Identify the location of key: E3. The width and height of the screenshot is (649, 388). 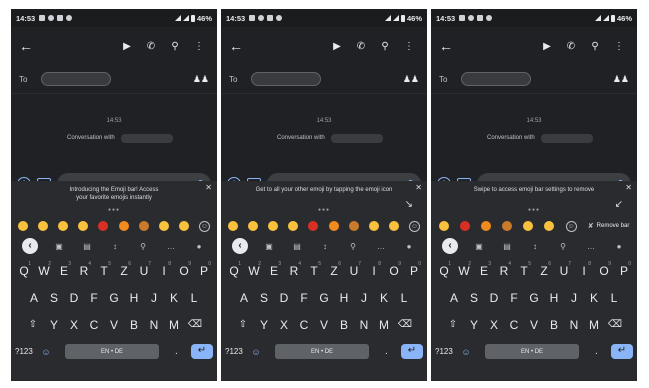
(274, 271).